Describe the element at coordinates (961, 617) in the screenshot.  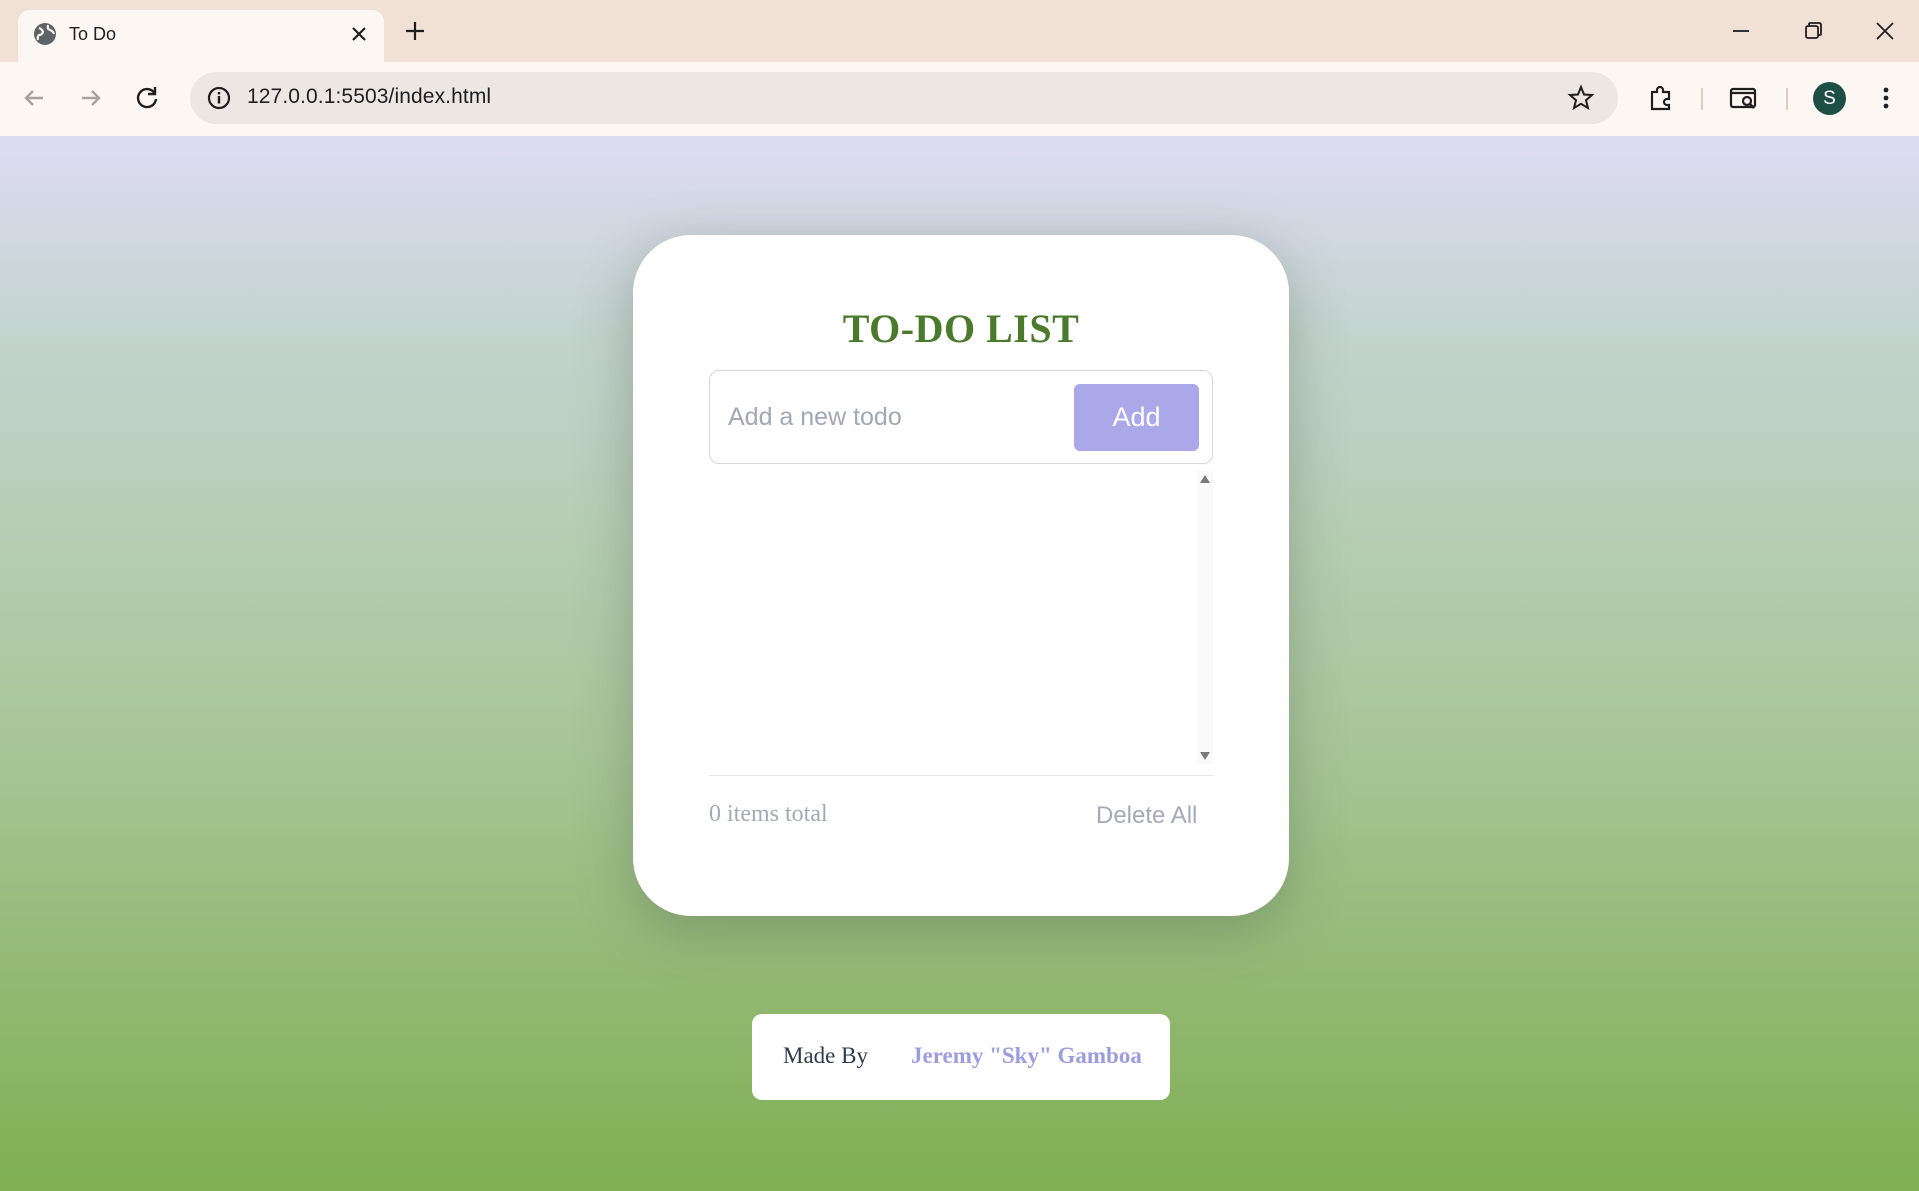
I see `todo-list` at that location.